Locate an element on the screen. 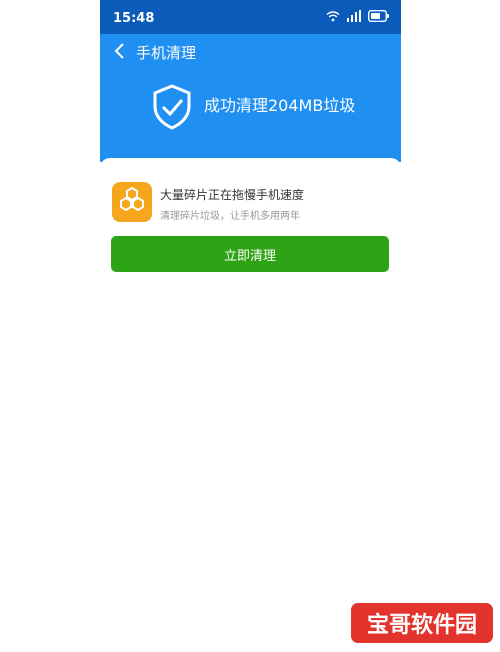 Image resolution: width=500 pixels, height=652 pixels. app-icon is located at coordinates (132, 202).